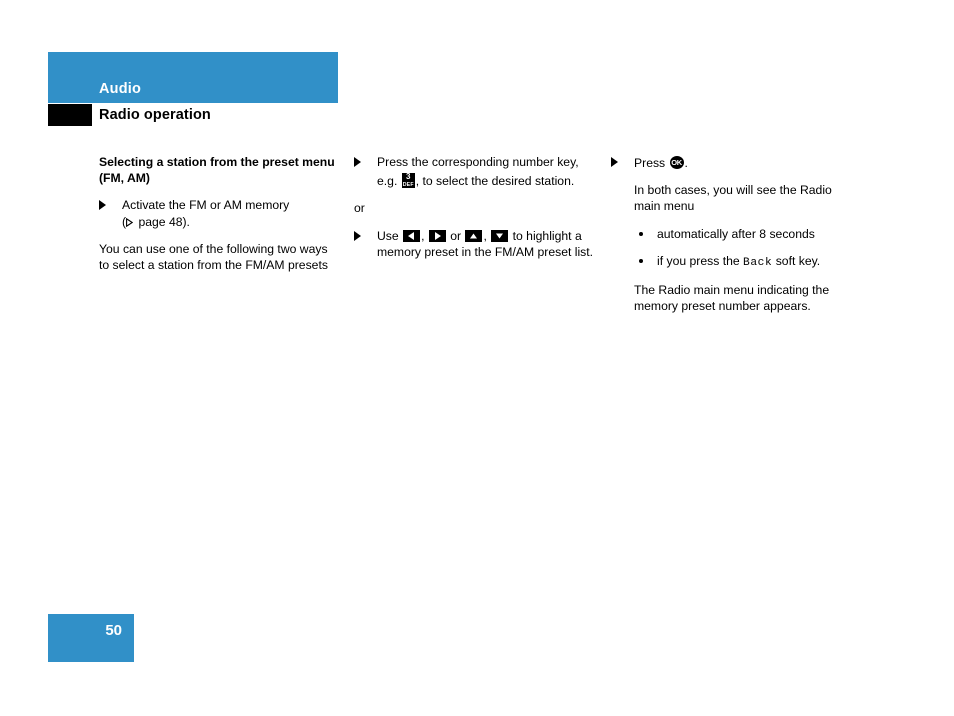  Describe the element at coordinates (474, 235) in the screenshot. I see `arrow-up-key-icon` at that location.